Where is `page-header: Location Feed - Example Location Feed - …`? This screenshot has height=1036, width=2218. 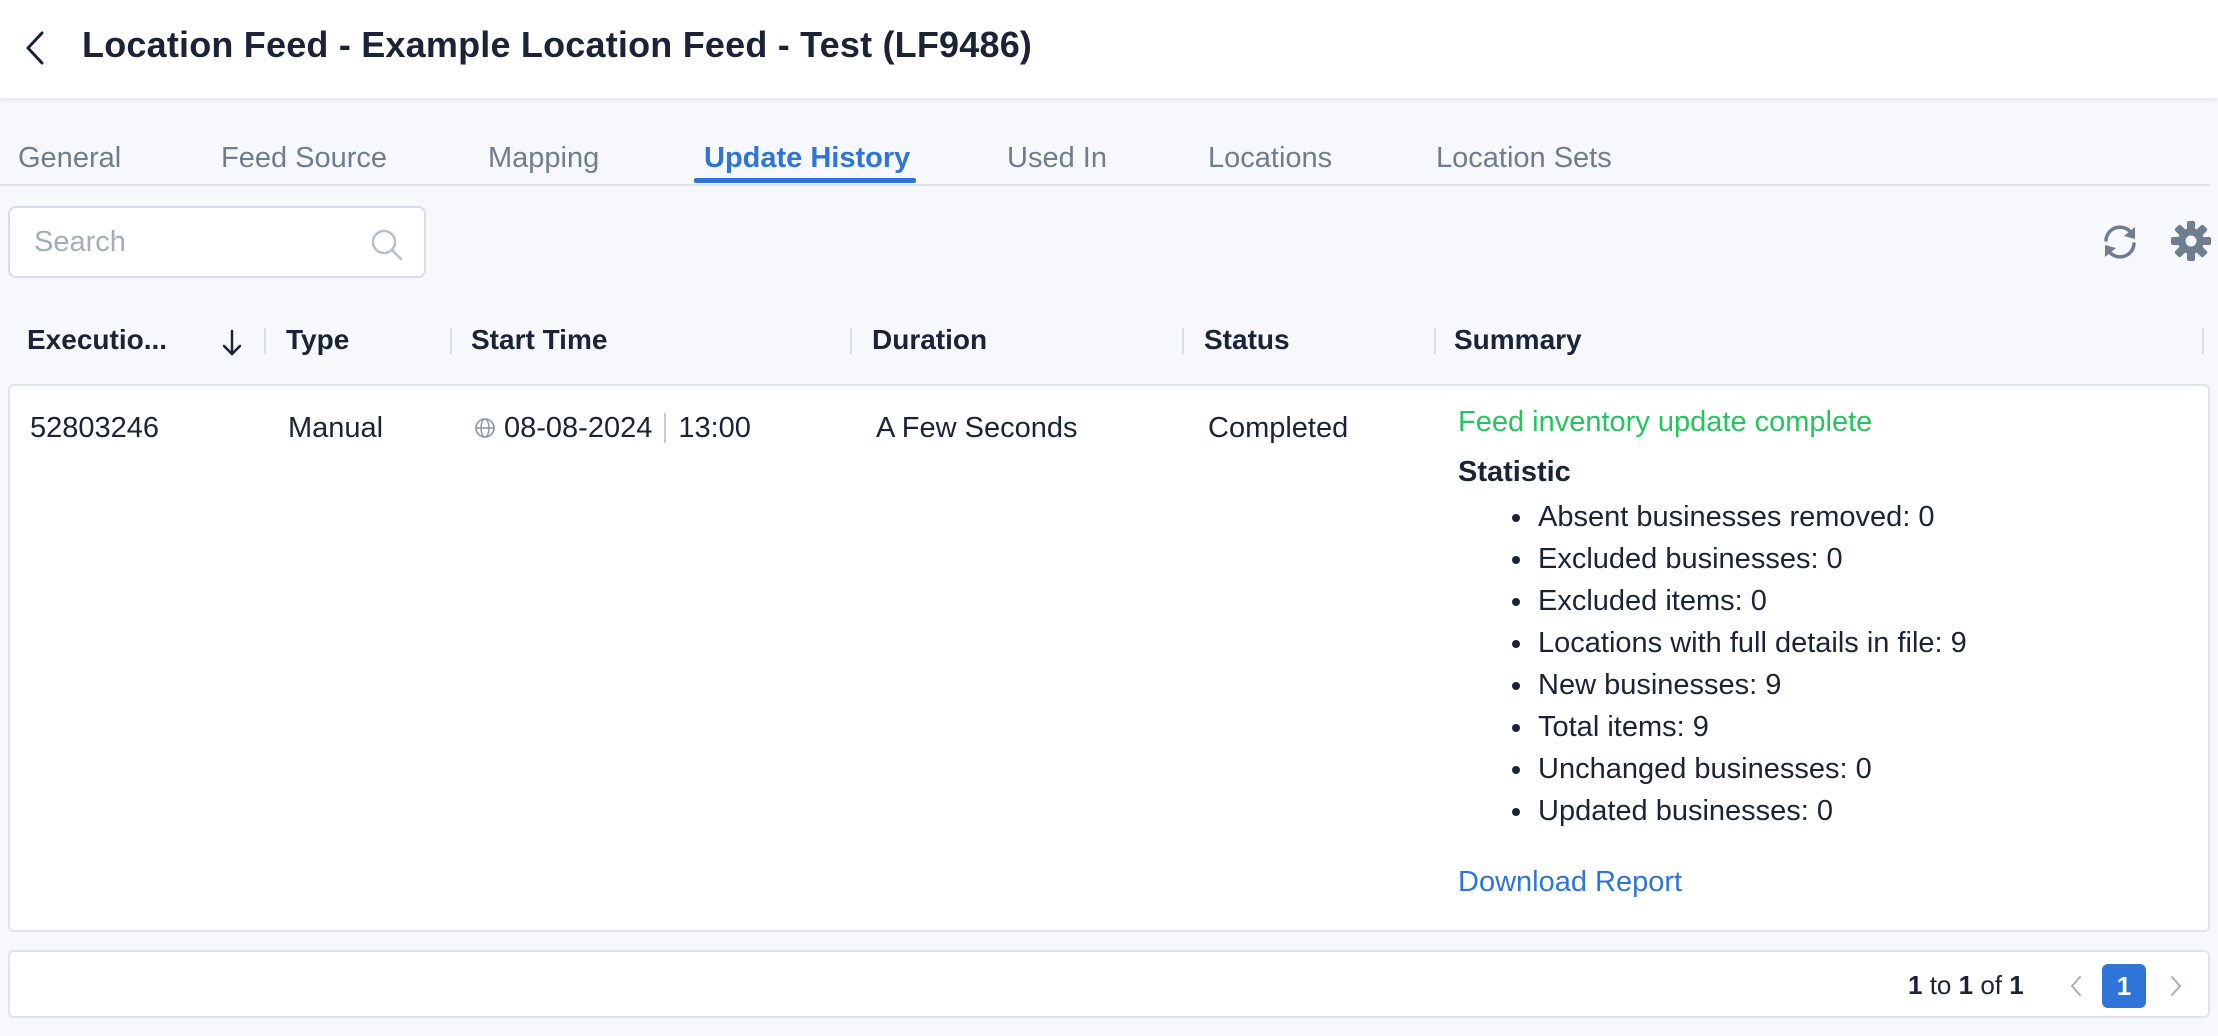 page-header: Location Feed - Example Location Feed - … is located at coordinates (1109, 49).